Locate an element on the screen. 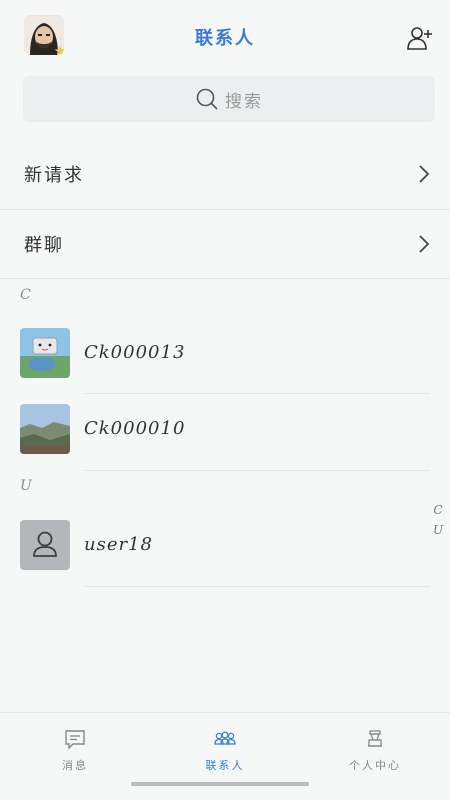  home-indicator is located at coordinates (220, 784).